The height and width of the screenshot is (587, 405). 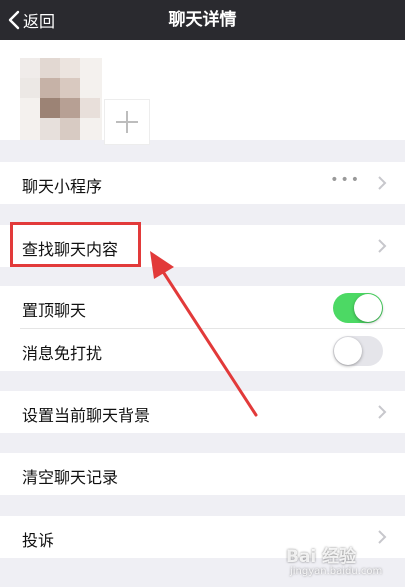 What do you see at coordinates (202, 183) in the screenshot?
I see `row-mini-programs: 聊天小程序 •••` at bounding box center [202, 183].